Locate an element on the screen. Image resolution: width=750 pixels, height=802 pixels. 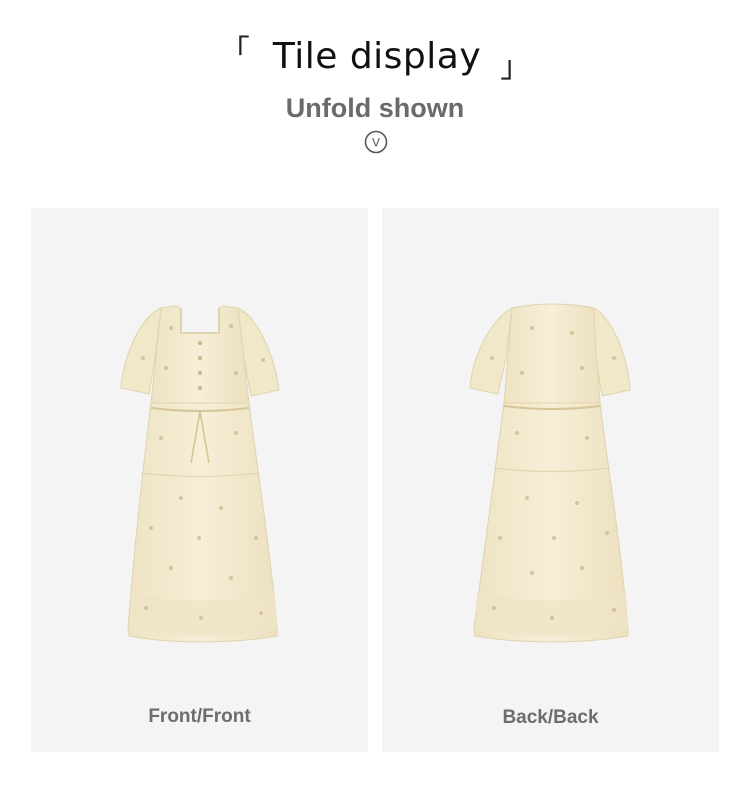
bracket-right: 」 is located at coordinates (515, 67).